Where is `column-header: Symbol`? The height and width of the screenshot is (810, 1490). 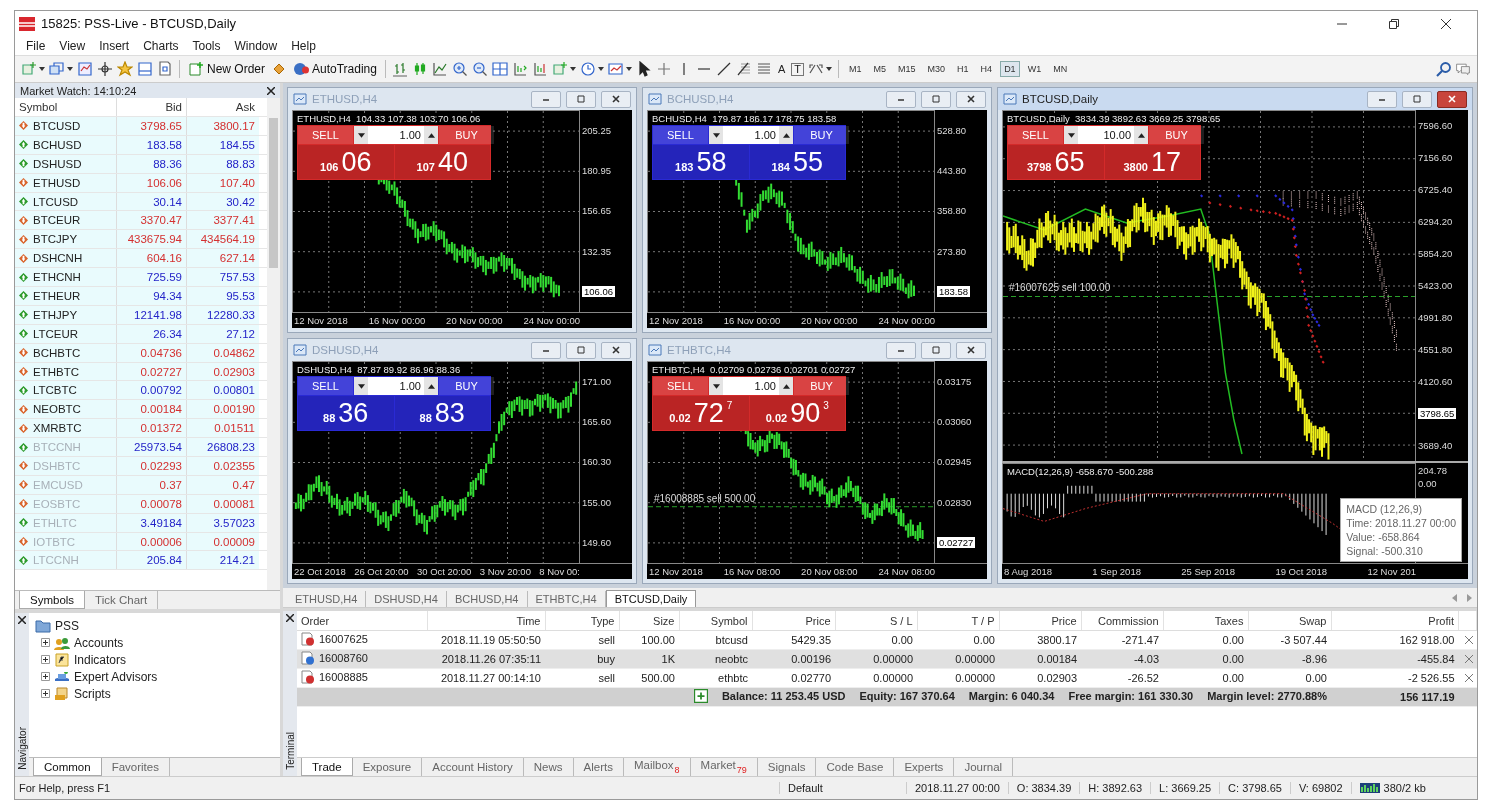 column-header: Symbol is located at coordinates (715, 621).